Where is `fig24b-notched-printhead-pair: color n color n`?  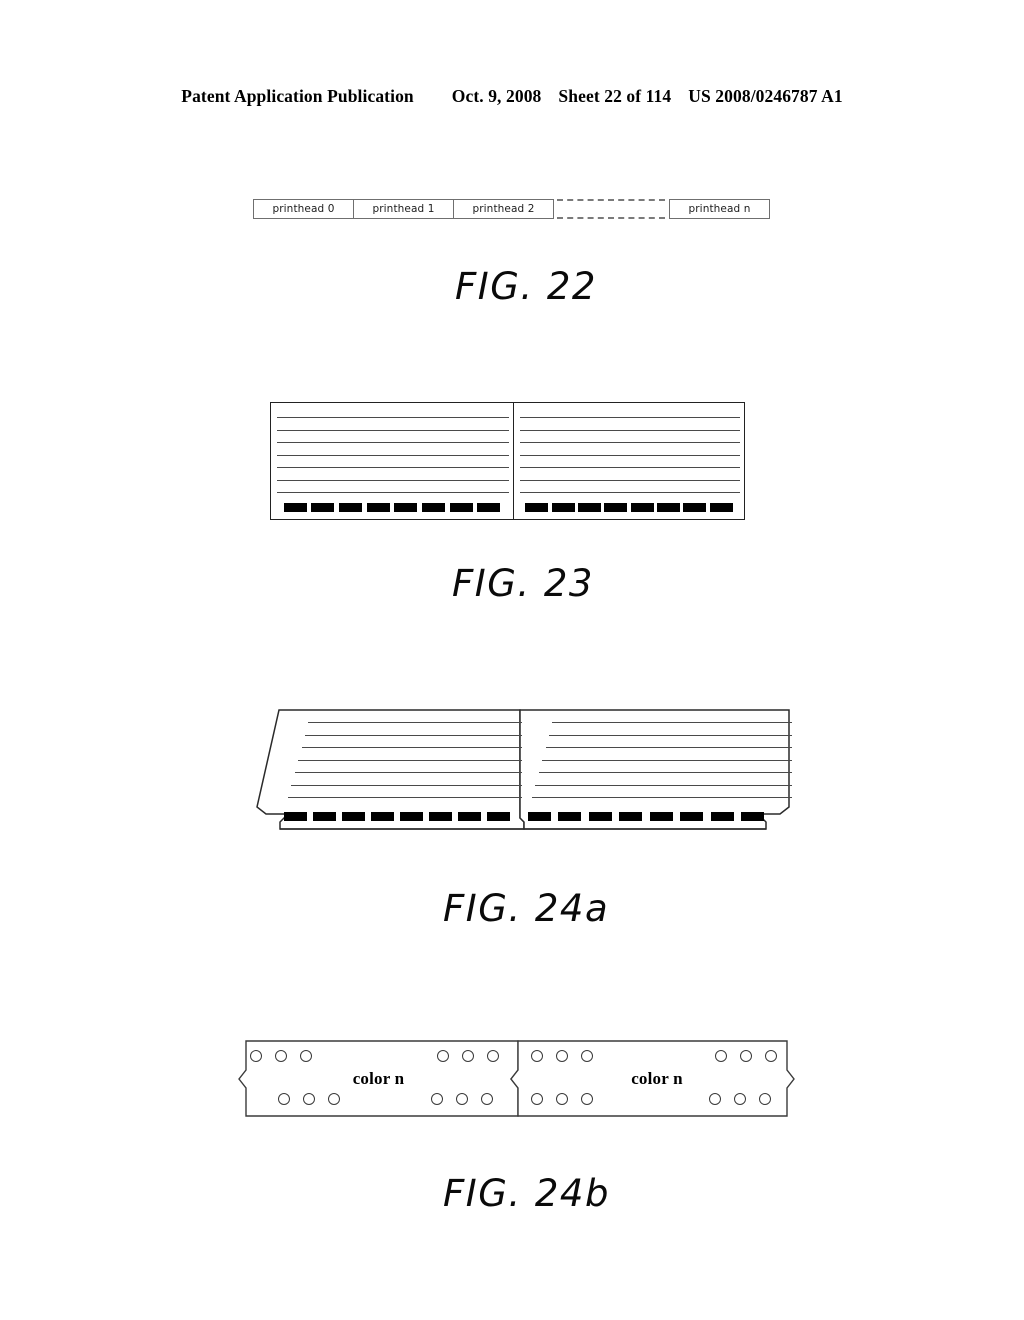 fig24b-notched-printhead-pair: color n color n is located at coordinates (516, 1079).